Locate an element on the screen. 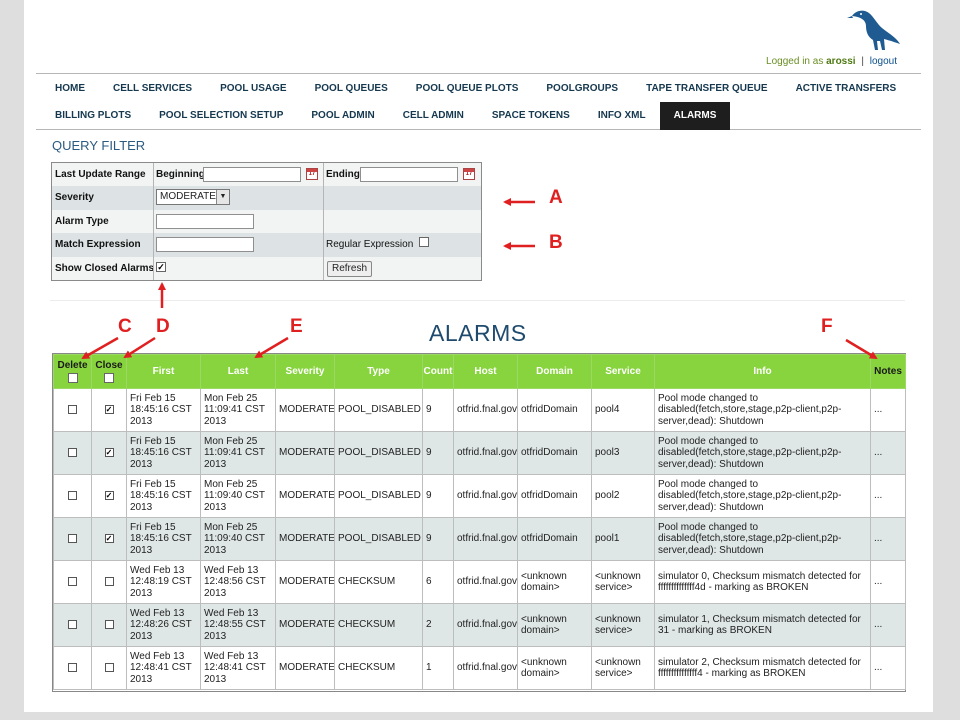 This screenshot has height=720, width=960. ending-date-input is located at coordinates (409, 174).